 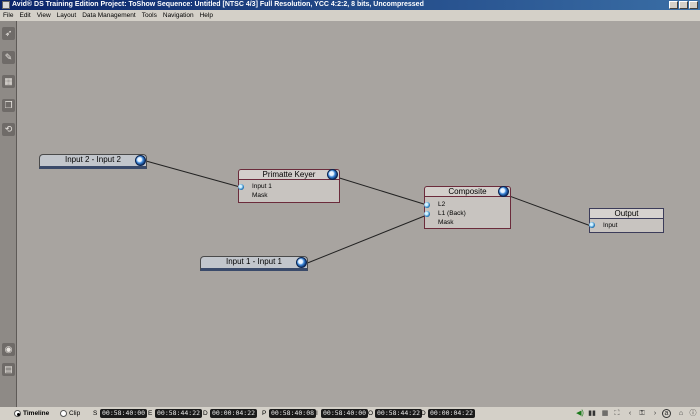 What do you see at coordinates (75, 413) in the screenshot?
I see `clip-label: Clip` at bounding box center [75, 413].